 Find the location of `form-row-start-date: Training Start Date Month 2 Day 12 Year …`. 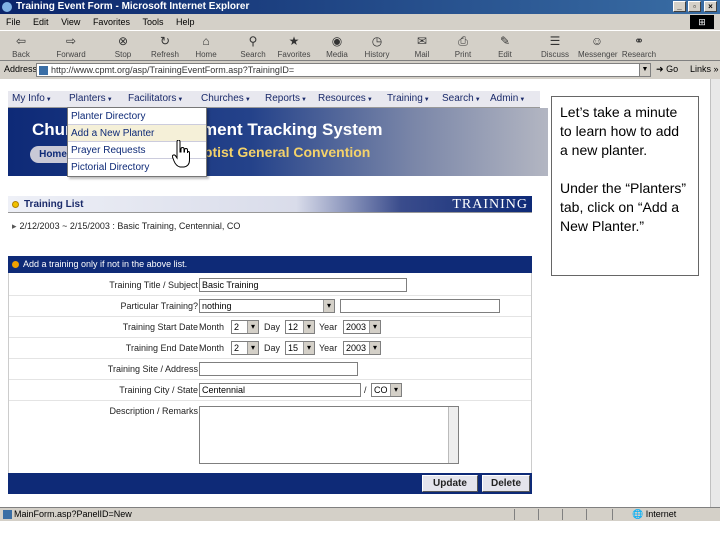

form-row-start-date: Training Start Date Month 2 Day 12 Year … is located at coordinates (270, 327).